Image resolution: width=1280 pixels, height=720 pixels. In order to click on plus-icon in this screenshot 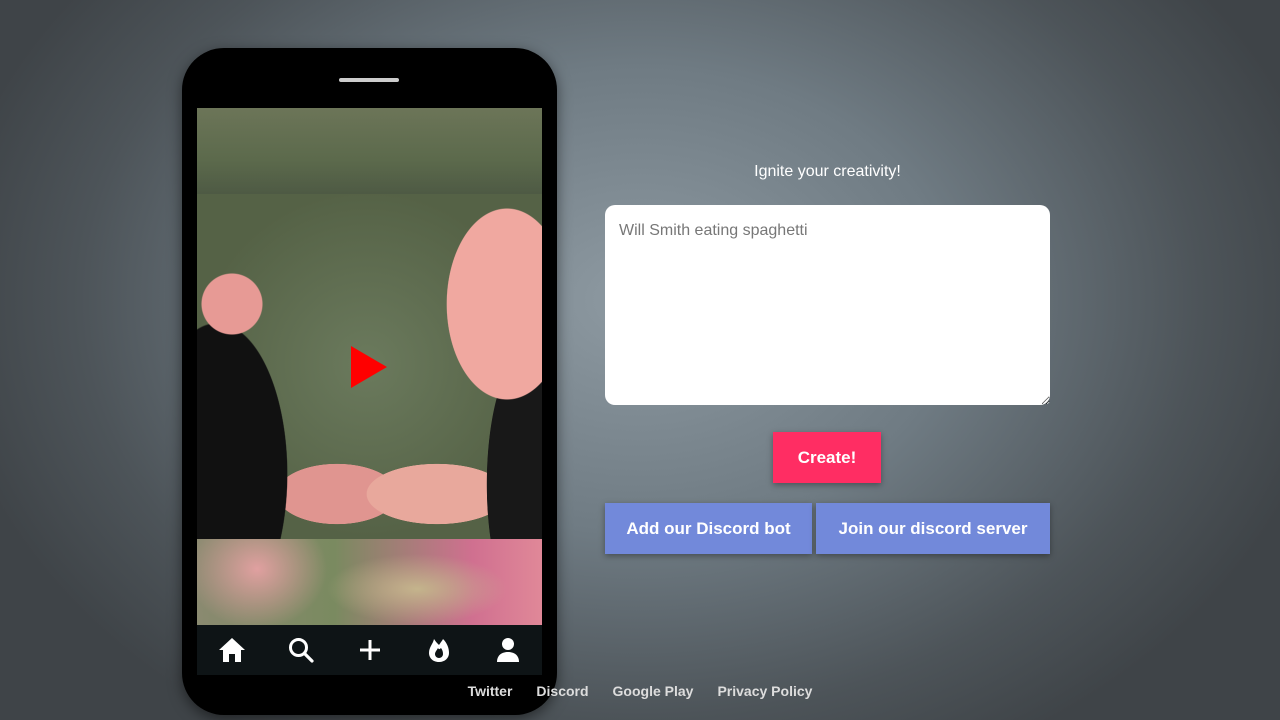, I will do `click(370, 650)`.